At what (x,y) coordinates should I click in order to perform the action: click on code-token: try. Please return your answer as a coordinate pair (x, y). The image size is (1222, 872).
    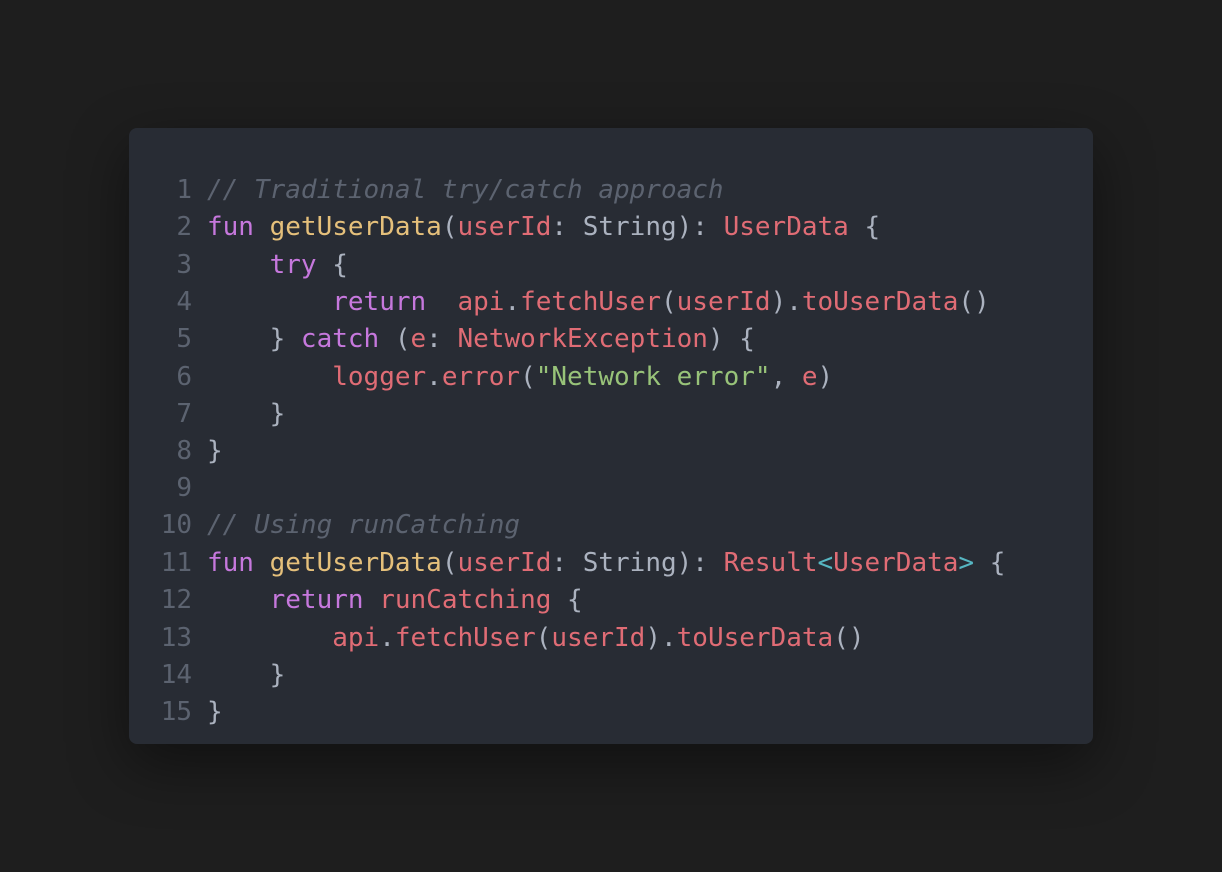
    Looking at the image, I should click on (293, 265).